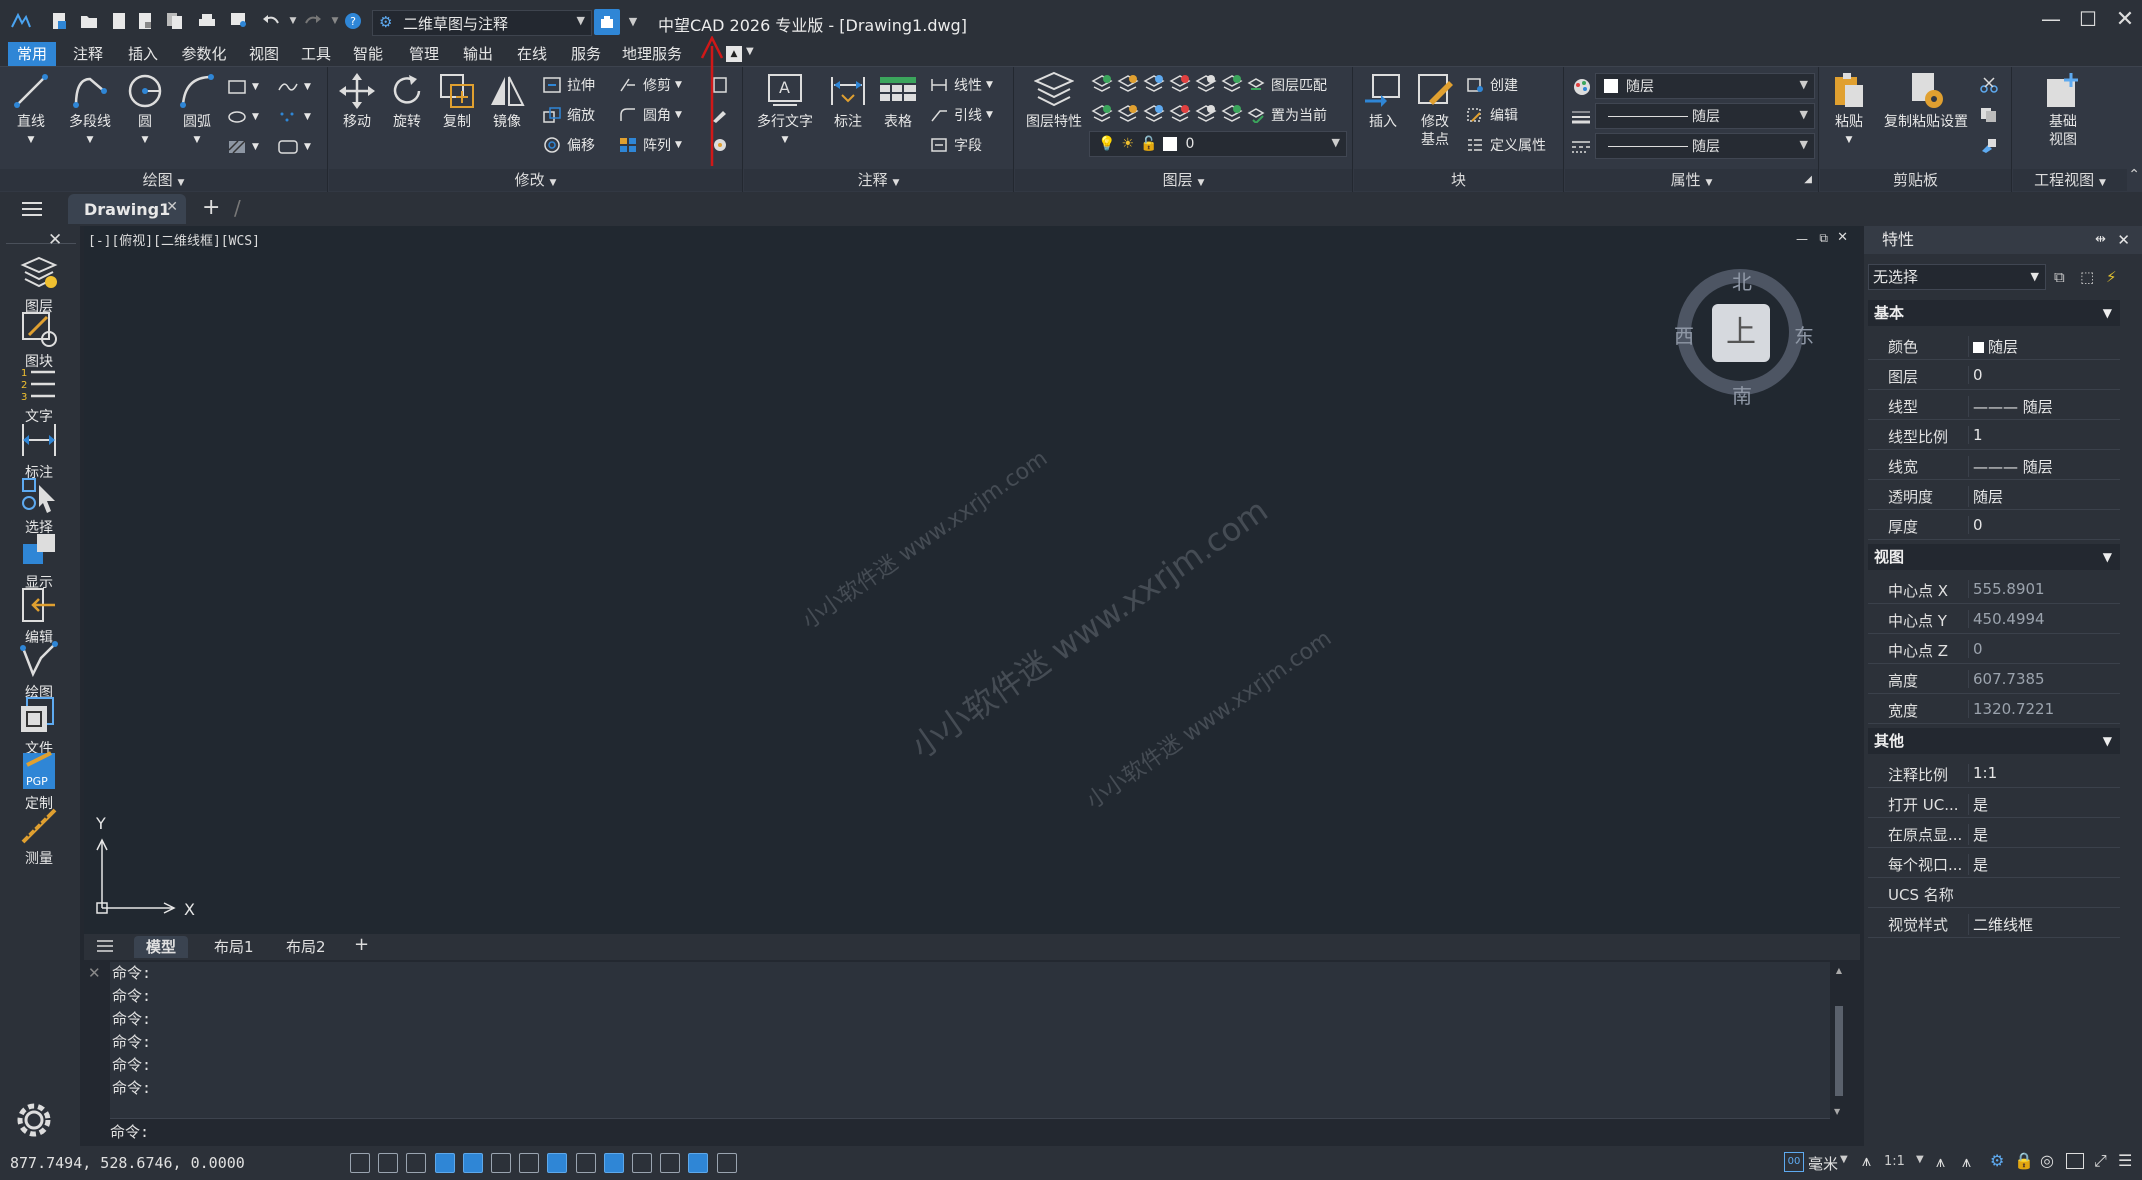  What do you see at coordinates (1218, 144) in the screenshot?
I see `layer-select: 💡 ☀ 🔓 0 ▼` at bounding box center [1218, 144].